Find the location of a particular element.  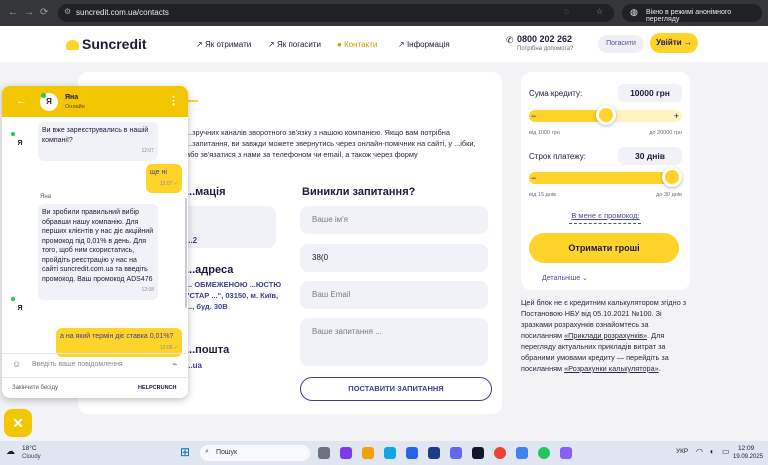

task-view-icon is located at coordinates (324, 453).